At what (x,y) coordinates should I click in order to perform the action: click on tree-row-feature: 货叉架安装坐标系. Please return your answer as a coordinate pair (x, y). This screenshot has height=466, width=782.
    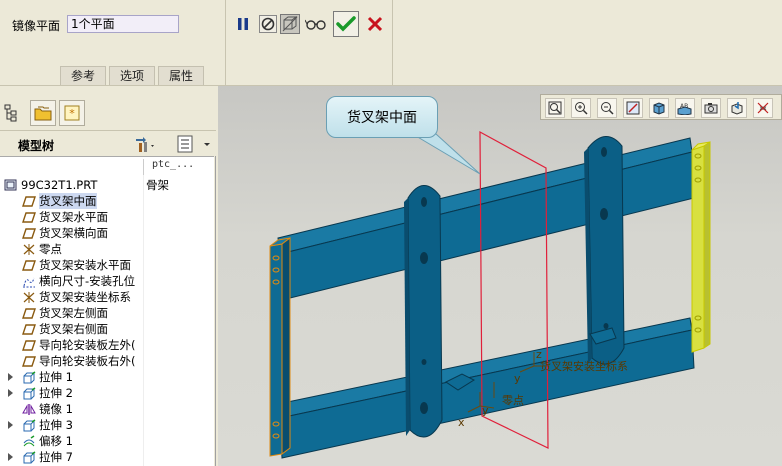
    Looking at the image, I should click on (107, 297).